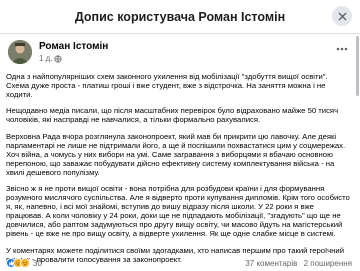 This screenshot has height=271, width=360. Describe the element at coordinates (58, 59) in the screenshot. I see `globe-icon` at that location.